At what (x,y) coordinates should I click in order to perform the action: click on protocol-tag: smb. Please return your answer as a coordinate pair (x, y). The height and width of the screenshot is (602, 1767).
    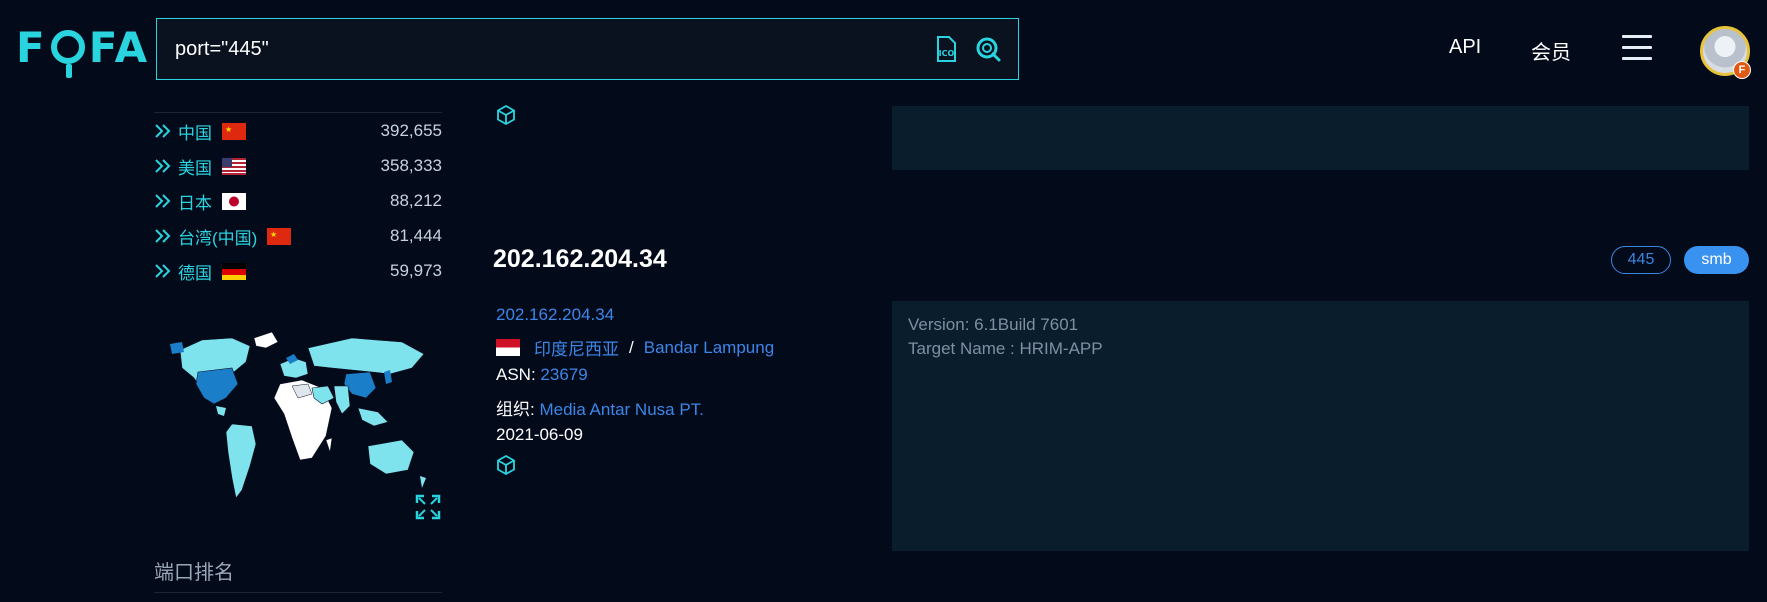
    Looking at the image, I should click on (1716, 260).